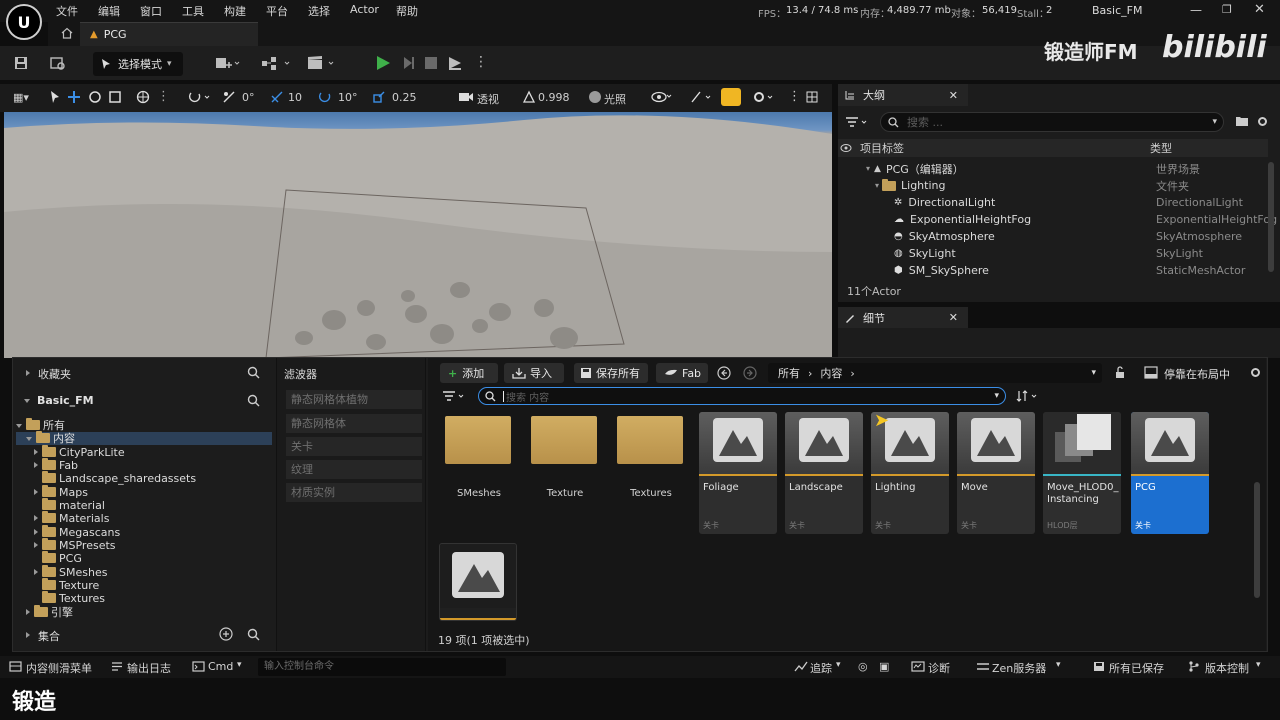  I want to click on blueprint-icon, so click(276, 63).